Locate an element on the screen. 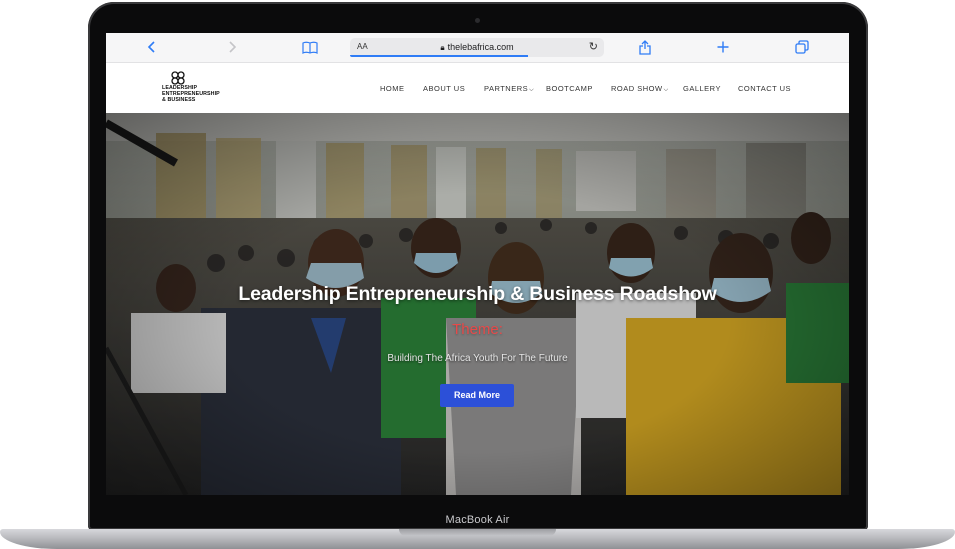  hero-theme-label: Theme: is located at coordinates (477, 329).